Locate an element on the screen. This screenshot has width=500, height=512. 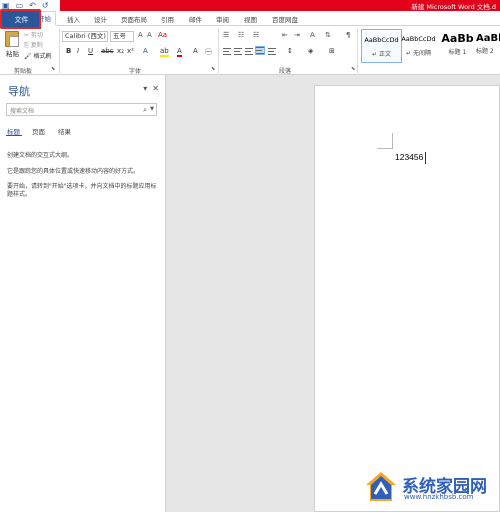
cut-label: 剪切 is located at coordinates (36, 35).